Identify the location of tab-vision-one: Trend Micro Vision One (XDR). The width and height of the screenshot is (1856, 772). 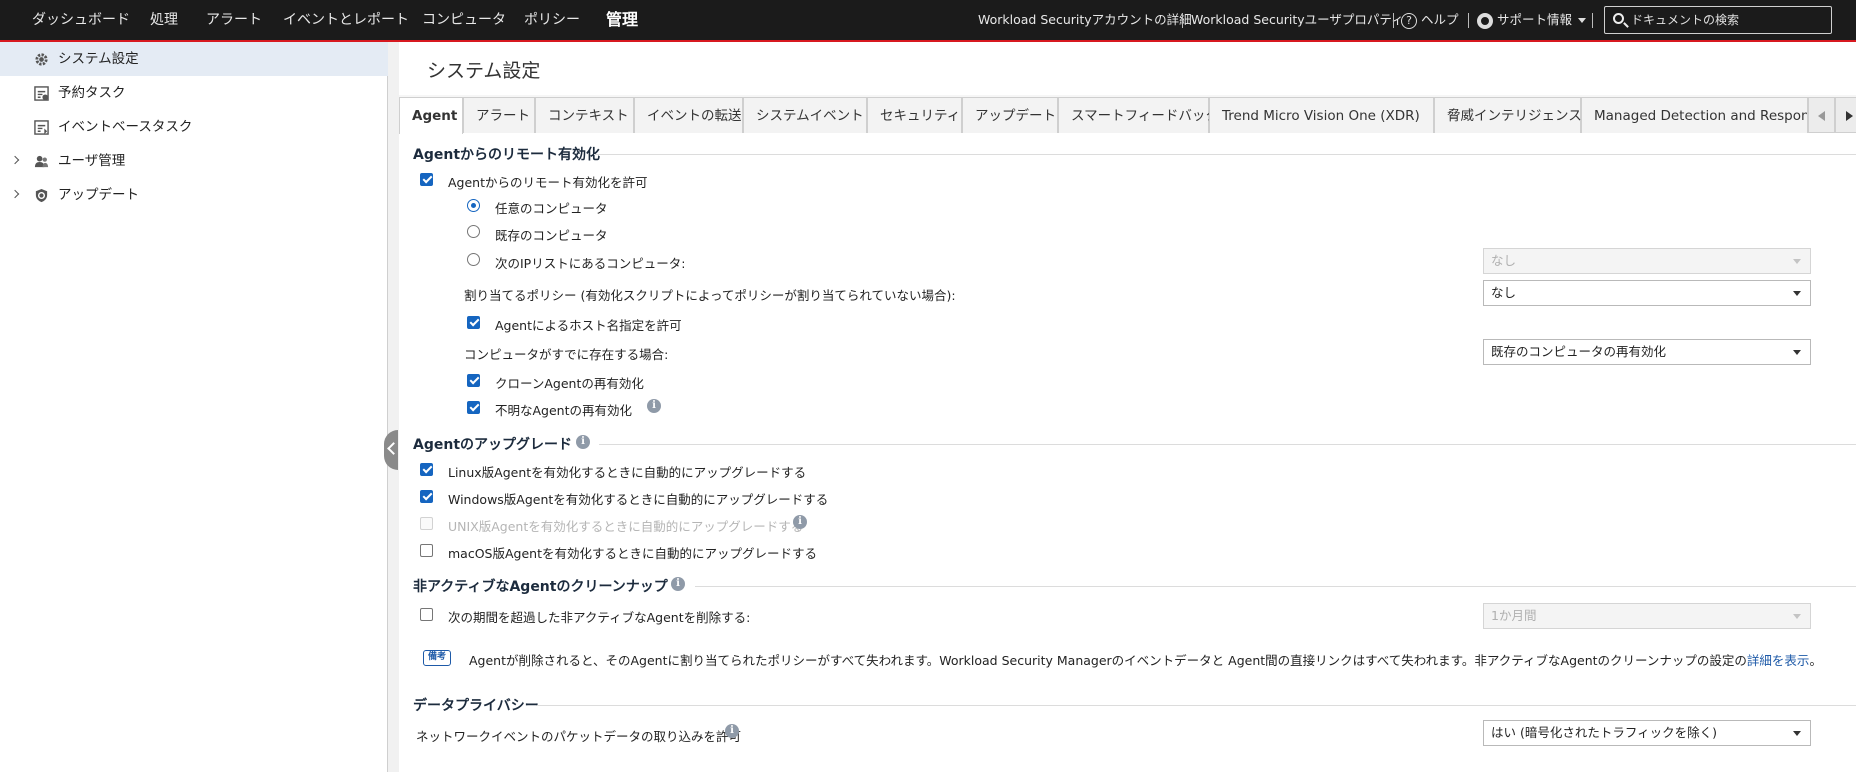
(1321, 115).